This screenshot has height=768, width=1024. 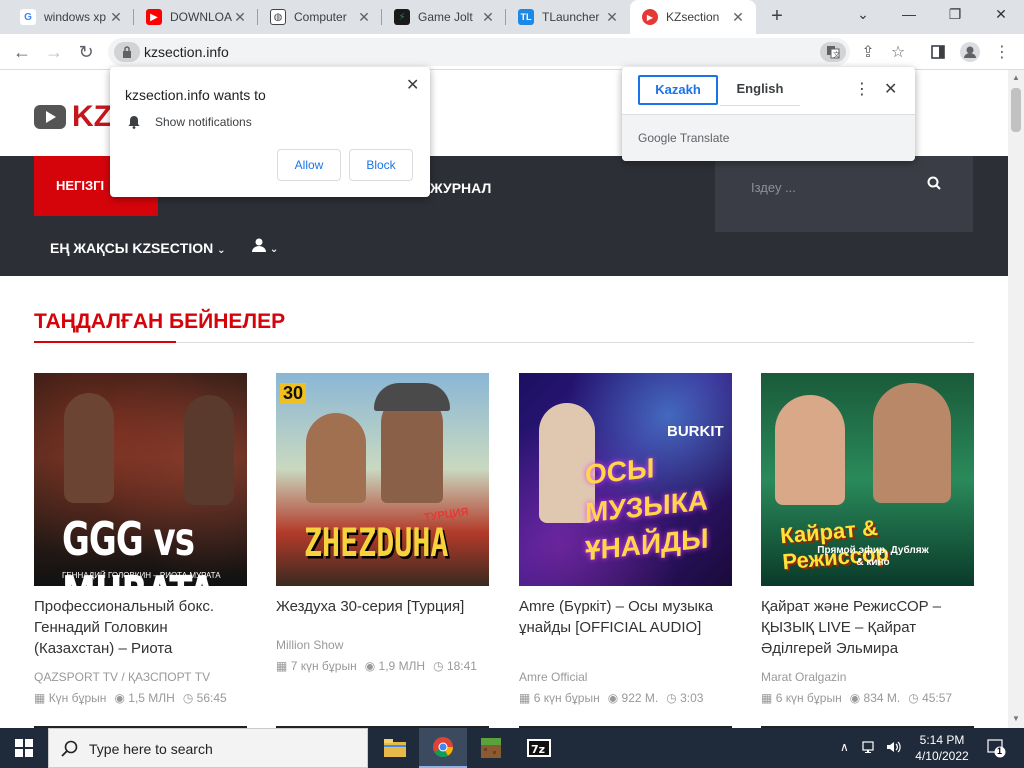 I want to click on more-options-icon: ⋮, so click(x=862, y=89).